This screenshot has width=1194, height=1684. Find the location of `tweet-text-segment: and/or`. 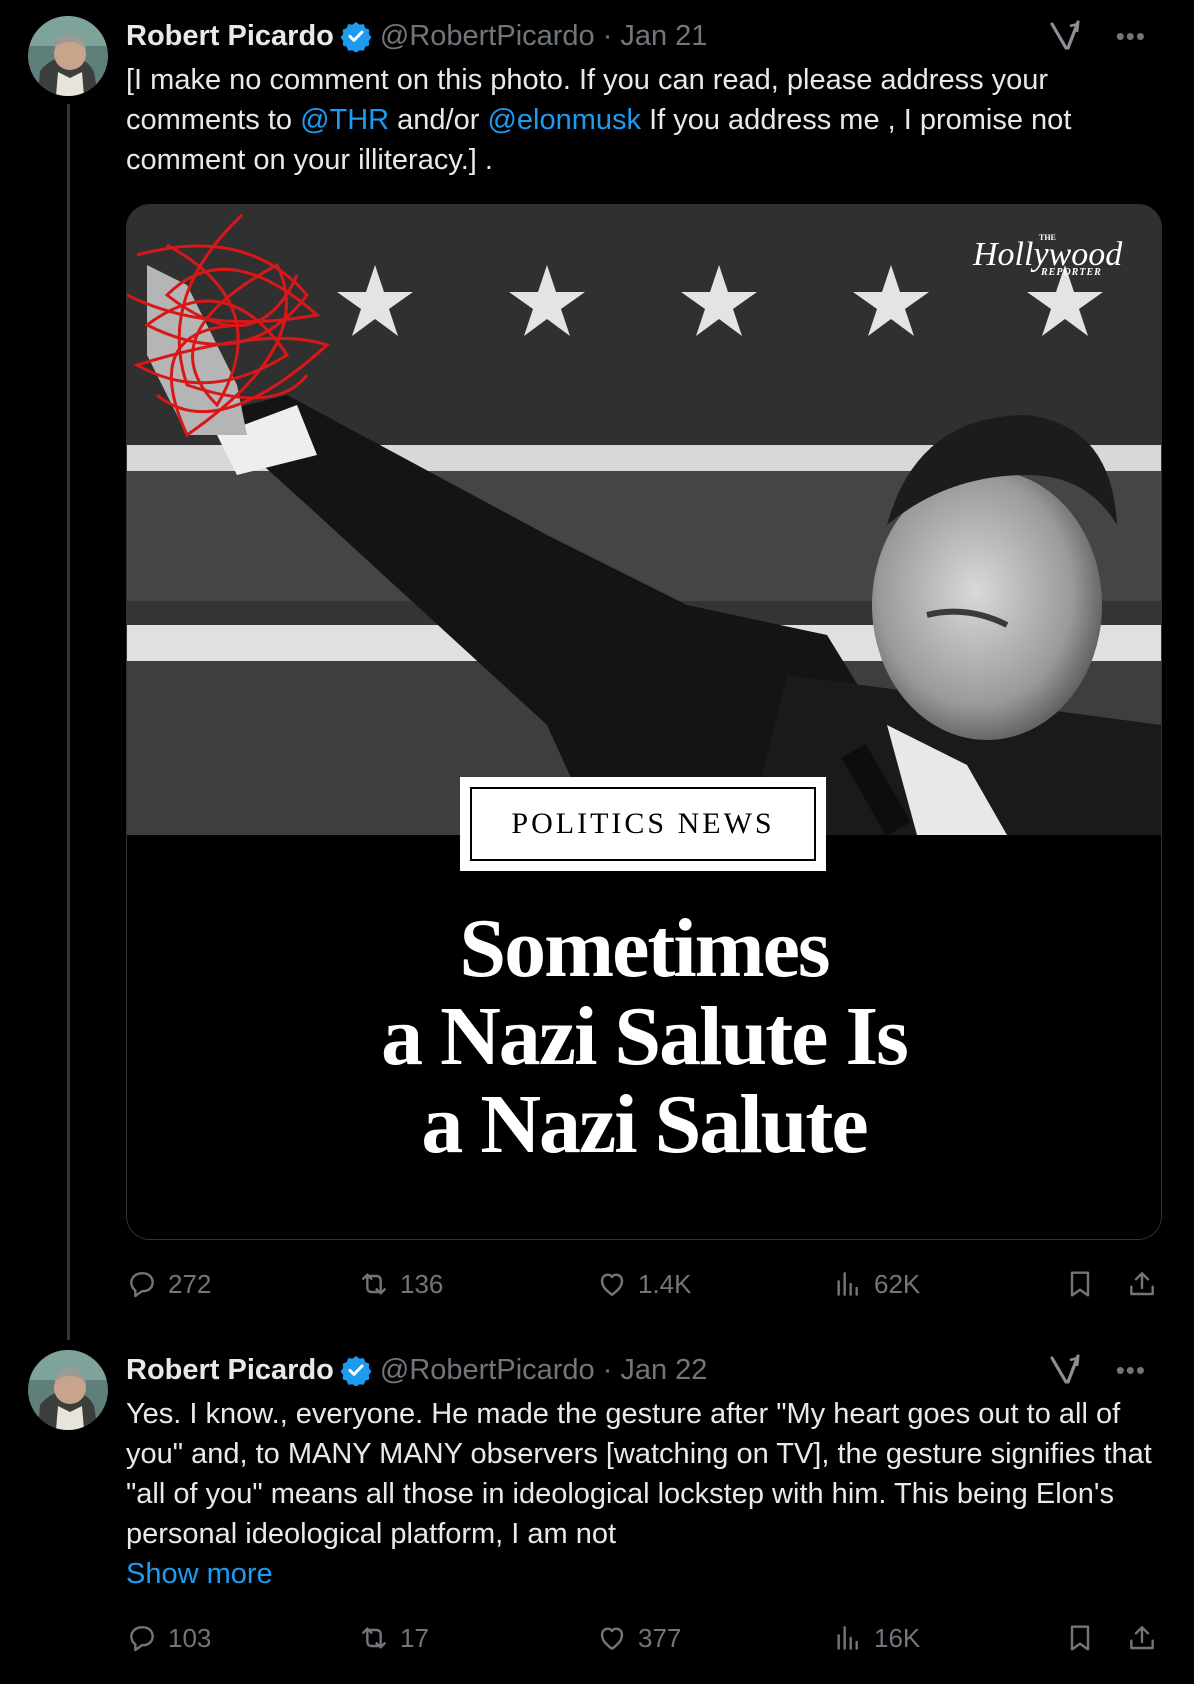

tweet-text-segment: and/or is located at coordinates (438, 120).